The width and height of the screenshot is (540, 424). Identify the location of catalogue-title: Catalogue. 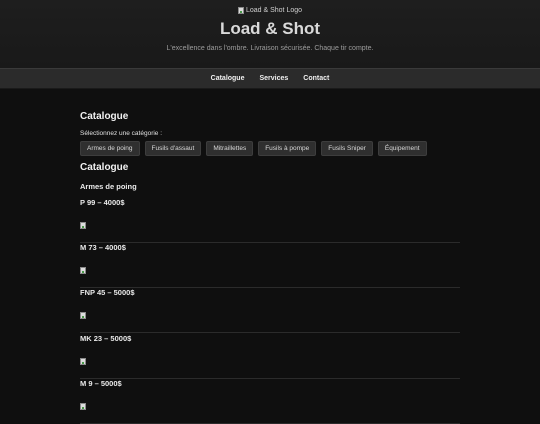
(104, 116).